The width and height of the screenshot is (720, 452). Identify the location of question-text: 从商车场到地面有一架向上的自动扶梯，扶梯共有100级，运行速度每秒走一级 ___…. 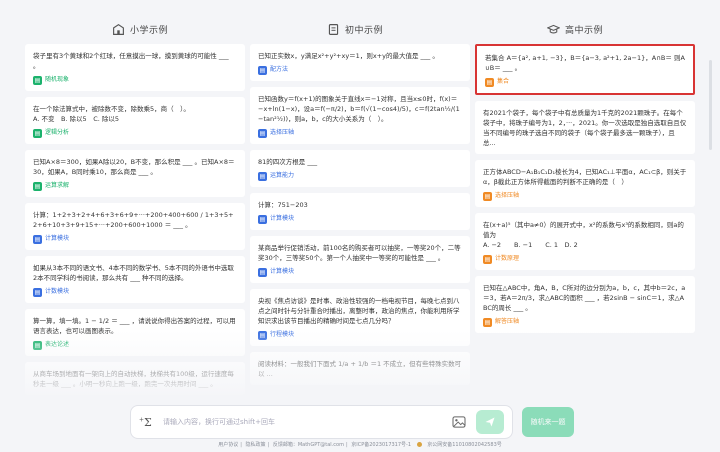
(133, 379).